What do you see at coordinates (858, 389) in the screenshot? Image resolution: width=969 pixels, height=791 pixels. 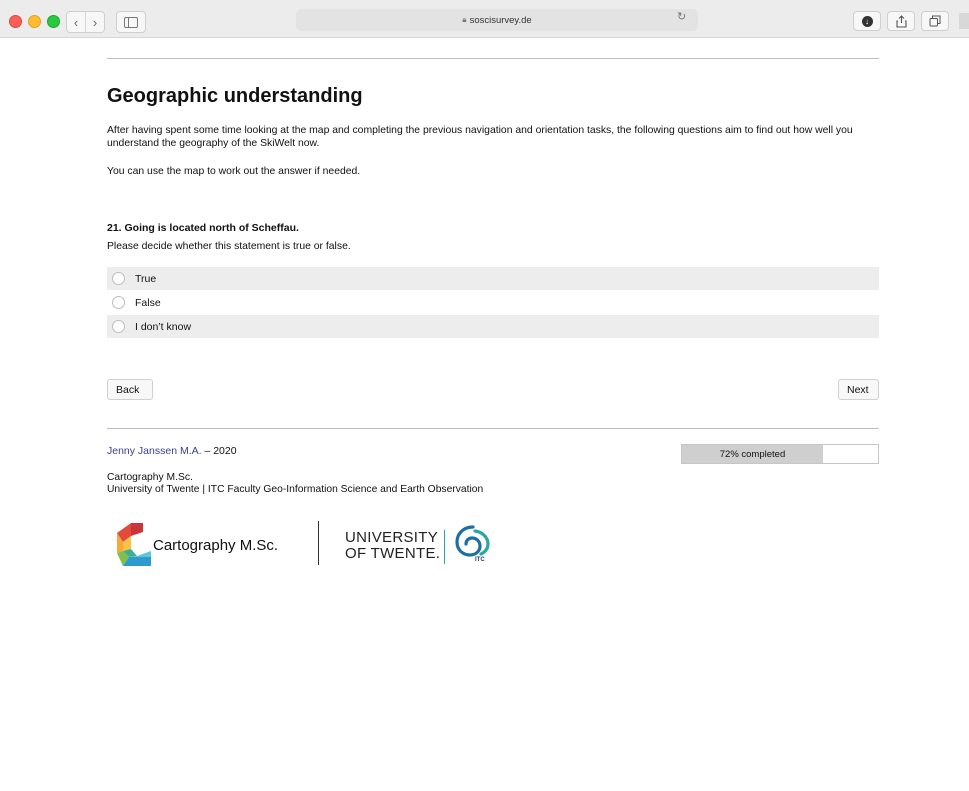 I see `next-button: Next` at bounding box center [858, 389].